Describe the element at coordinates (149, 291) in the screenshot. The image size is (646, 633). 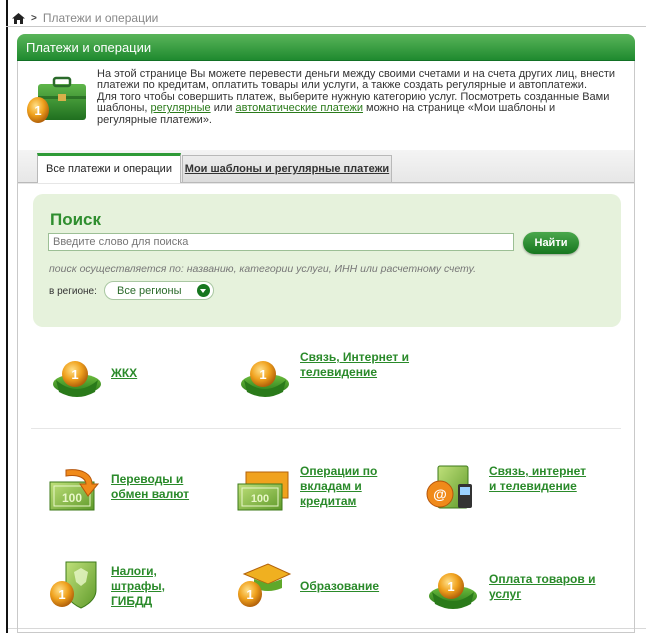
I see `region-select-value: Все регионы` at that location.